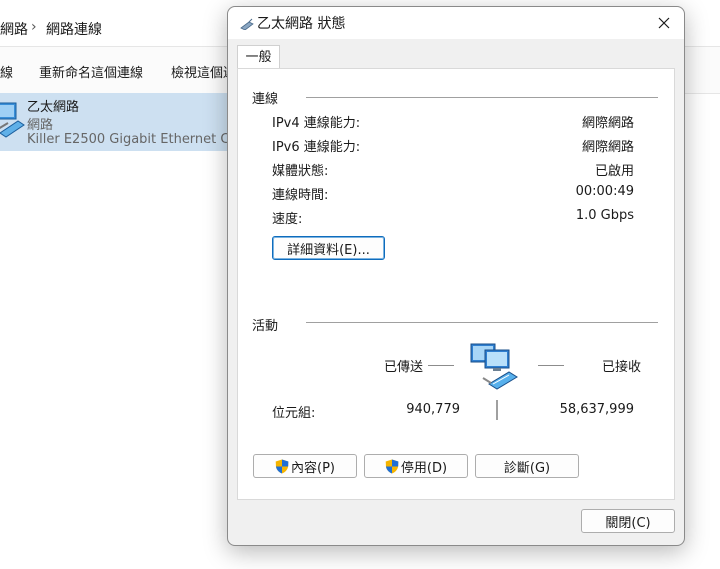  I want to click on duration-value: 00:00:49, so click(604, 191).